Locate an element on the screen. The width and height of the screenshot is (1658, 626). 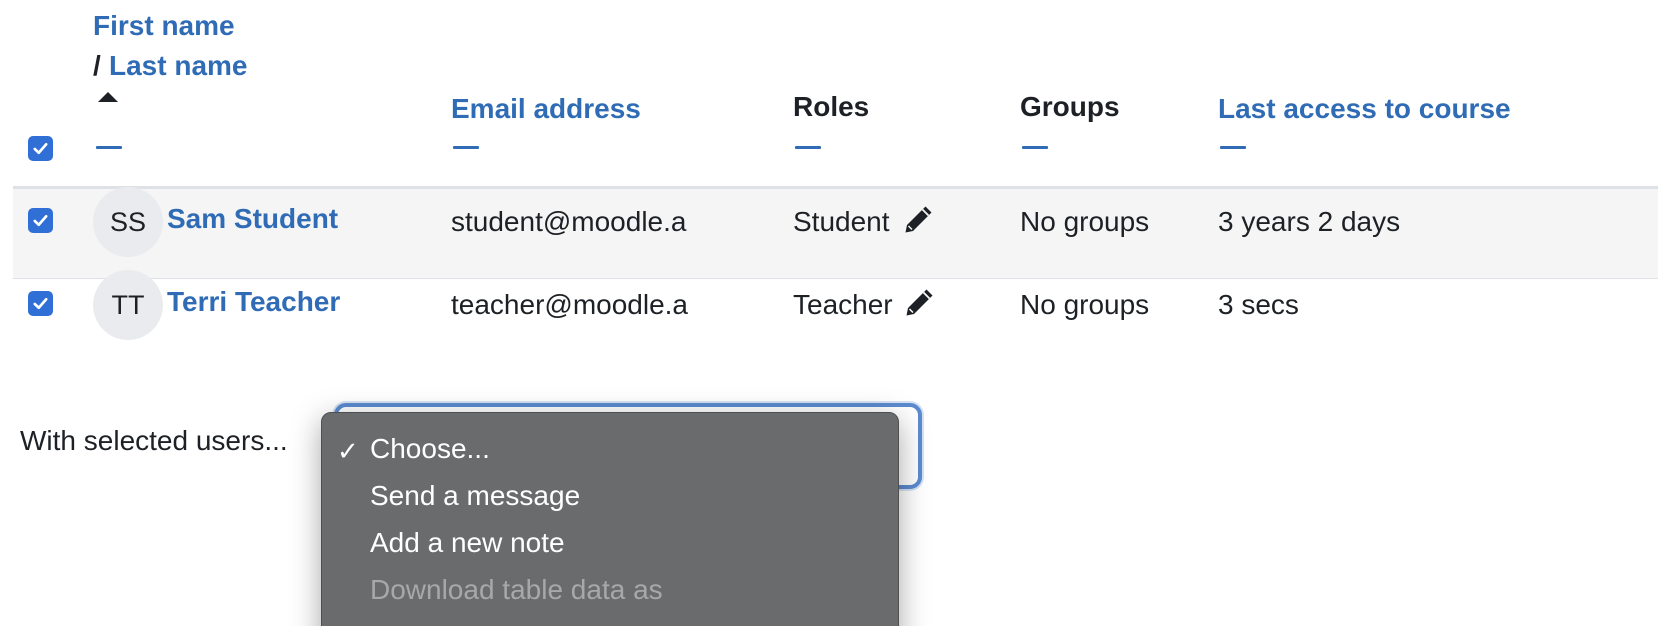
menu-item-add-note: Add a new note is located at coordinates (467, 543).